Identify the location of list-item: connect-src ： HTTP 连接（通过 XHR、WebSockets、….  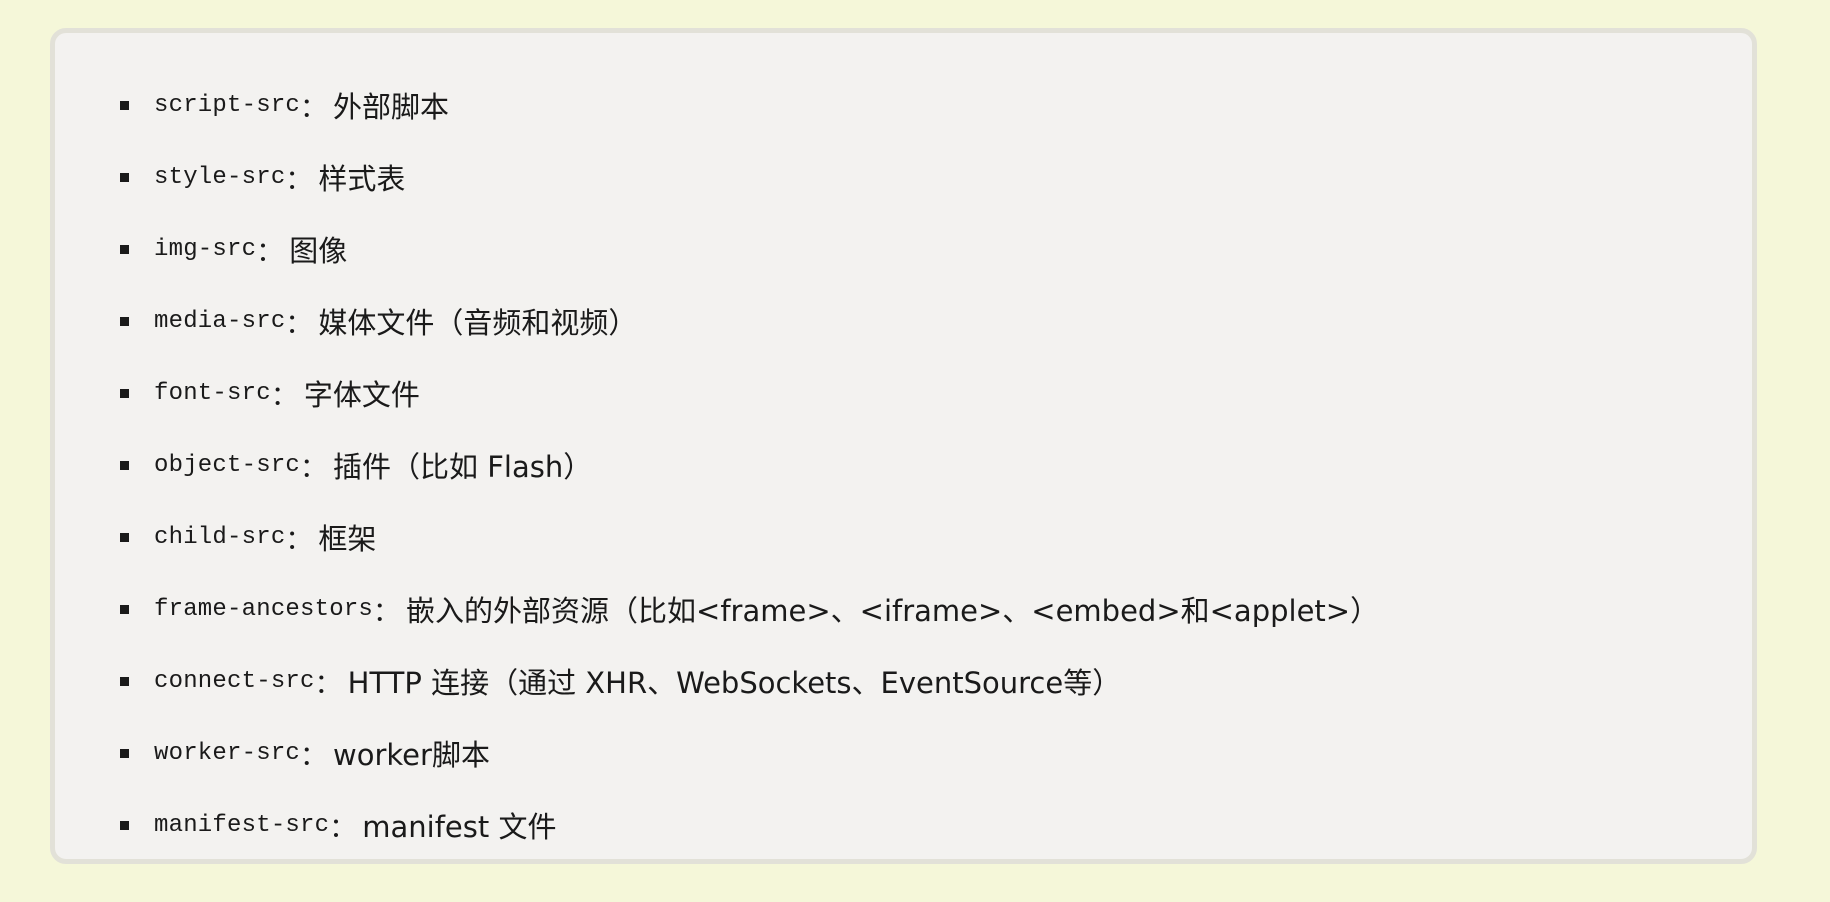
(916, 681).